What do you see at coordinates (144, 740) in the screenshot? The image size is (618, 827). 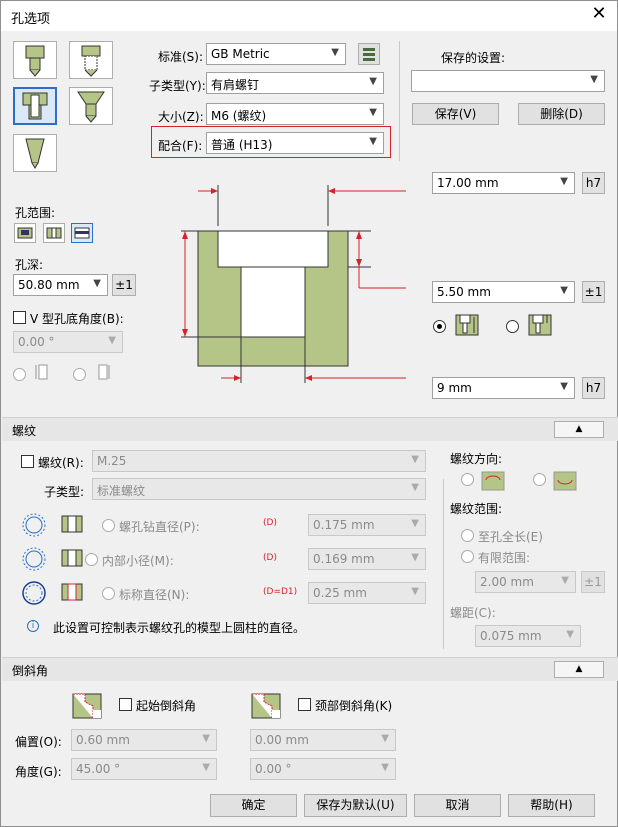 I see `start-chamfer-offset-input: 0.60 mm ▼` at bounding box center [144, 740].